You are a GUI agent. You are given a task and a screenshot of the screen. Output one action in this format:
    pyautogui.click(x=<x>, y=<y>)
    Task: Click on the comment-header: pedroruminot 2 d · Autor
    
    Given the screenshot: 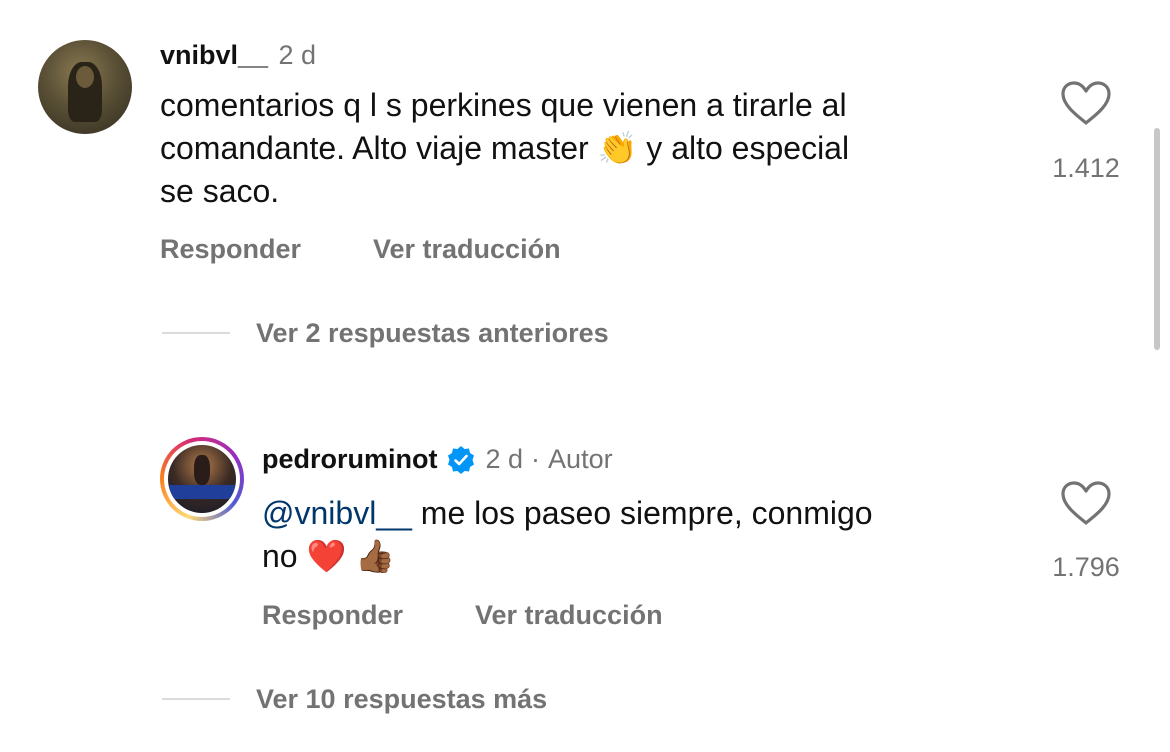 What is the action you would take?
    pyautogui.click(x=437, y=459)
    